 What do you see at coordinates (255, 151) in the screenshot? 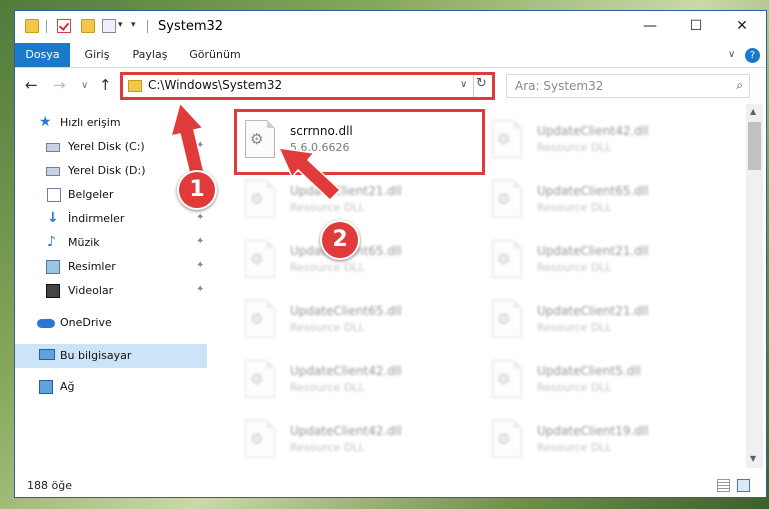
I see `annotation-arrows` at bounding box center [255, 151].